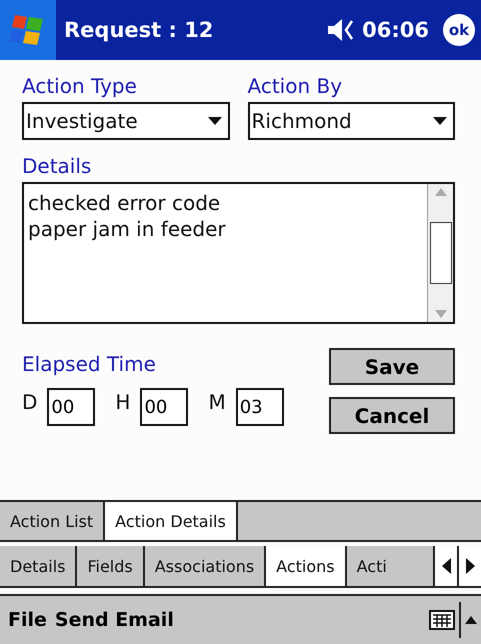 This screenshot has height=644, width=481. I want to click on field-label: Elapsed Time, so click(89, 365).